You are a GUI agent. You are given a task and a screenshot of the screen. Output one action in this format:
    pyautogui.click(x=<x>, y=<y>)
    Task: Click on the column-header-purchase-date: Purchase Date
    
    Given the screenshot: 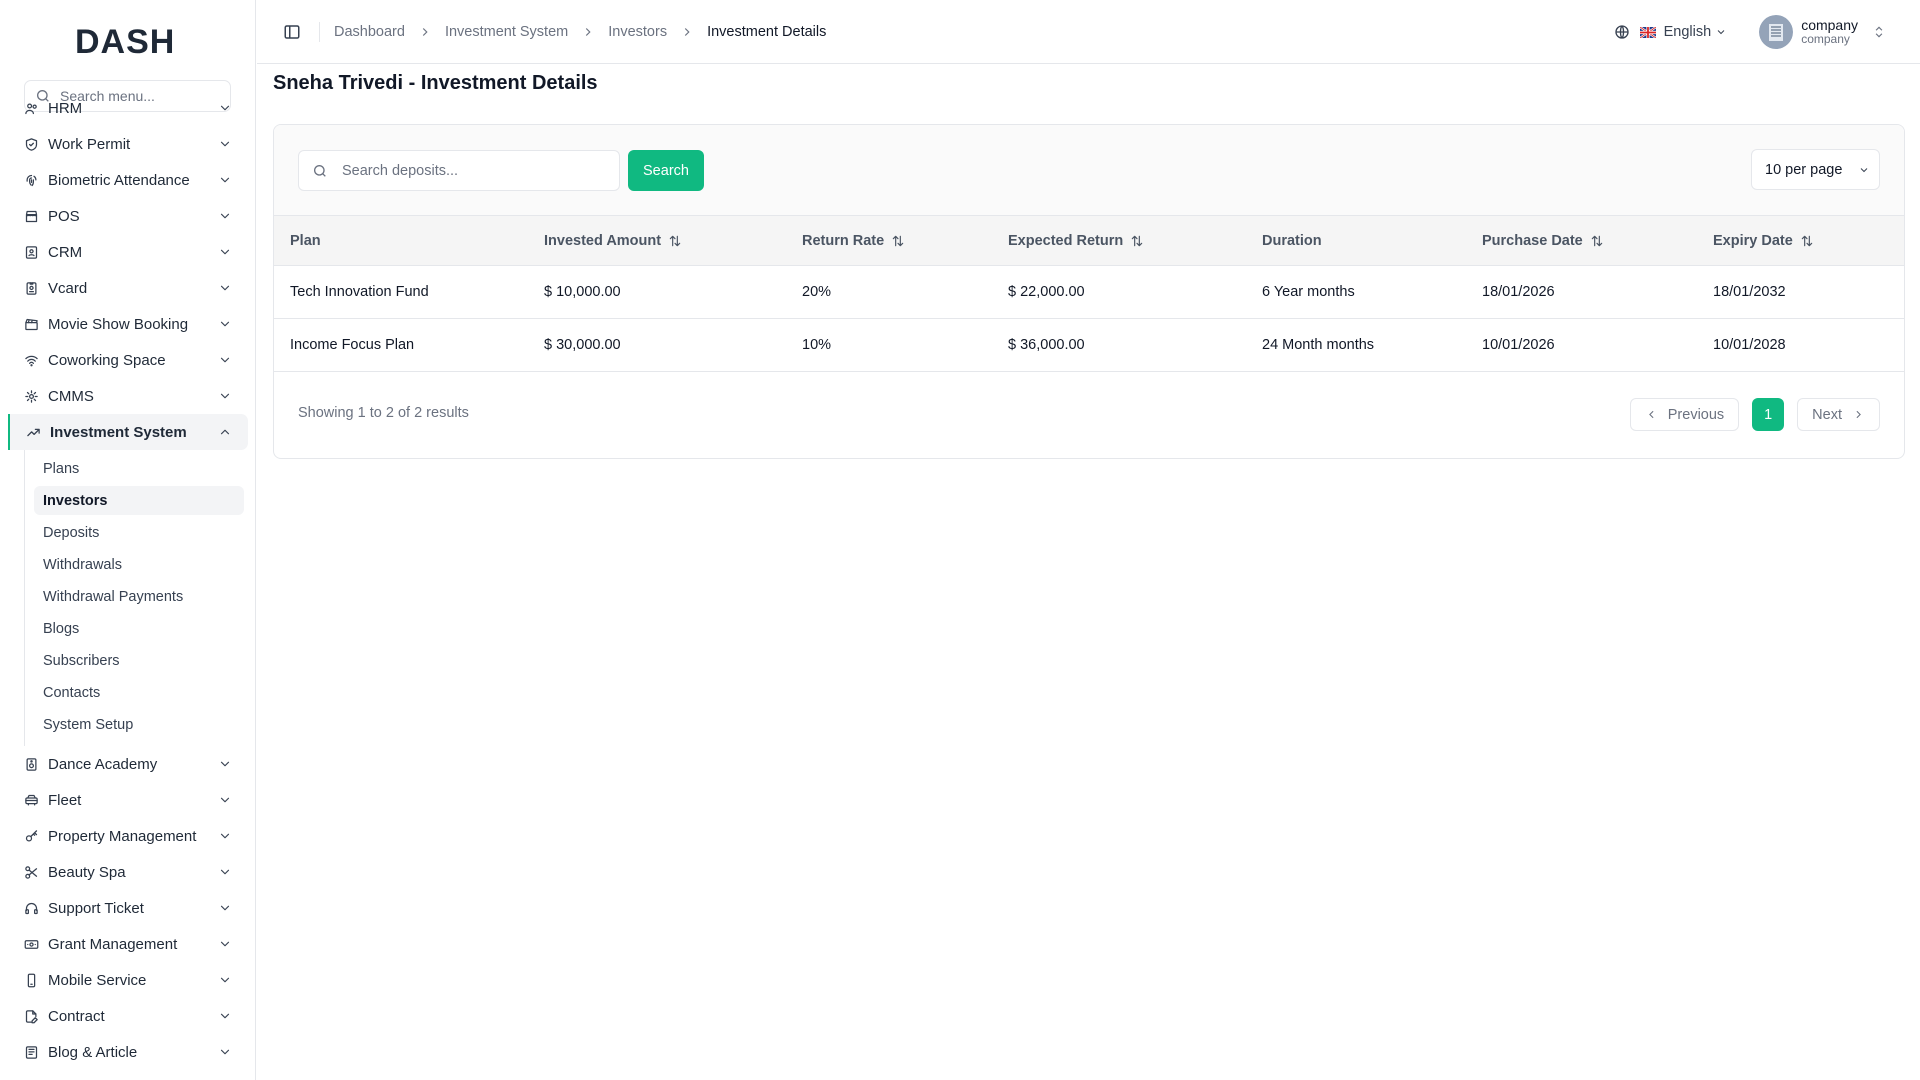 What is the action you would take?
    pyautogui.click(x=1581, y=241)
    